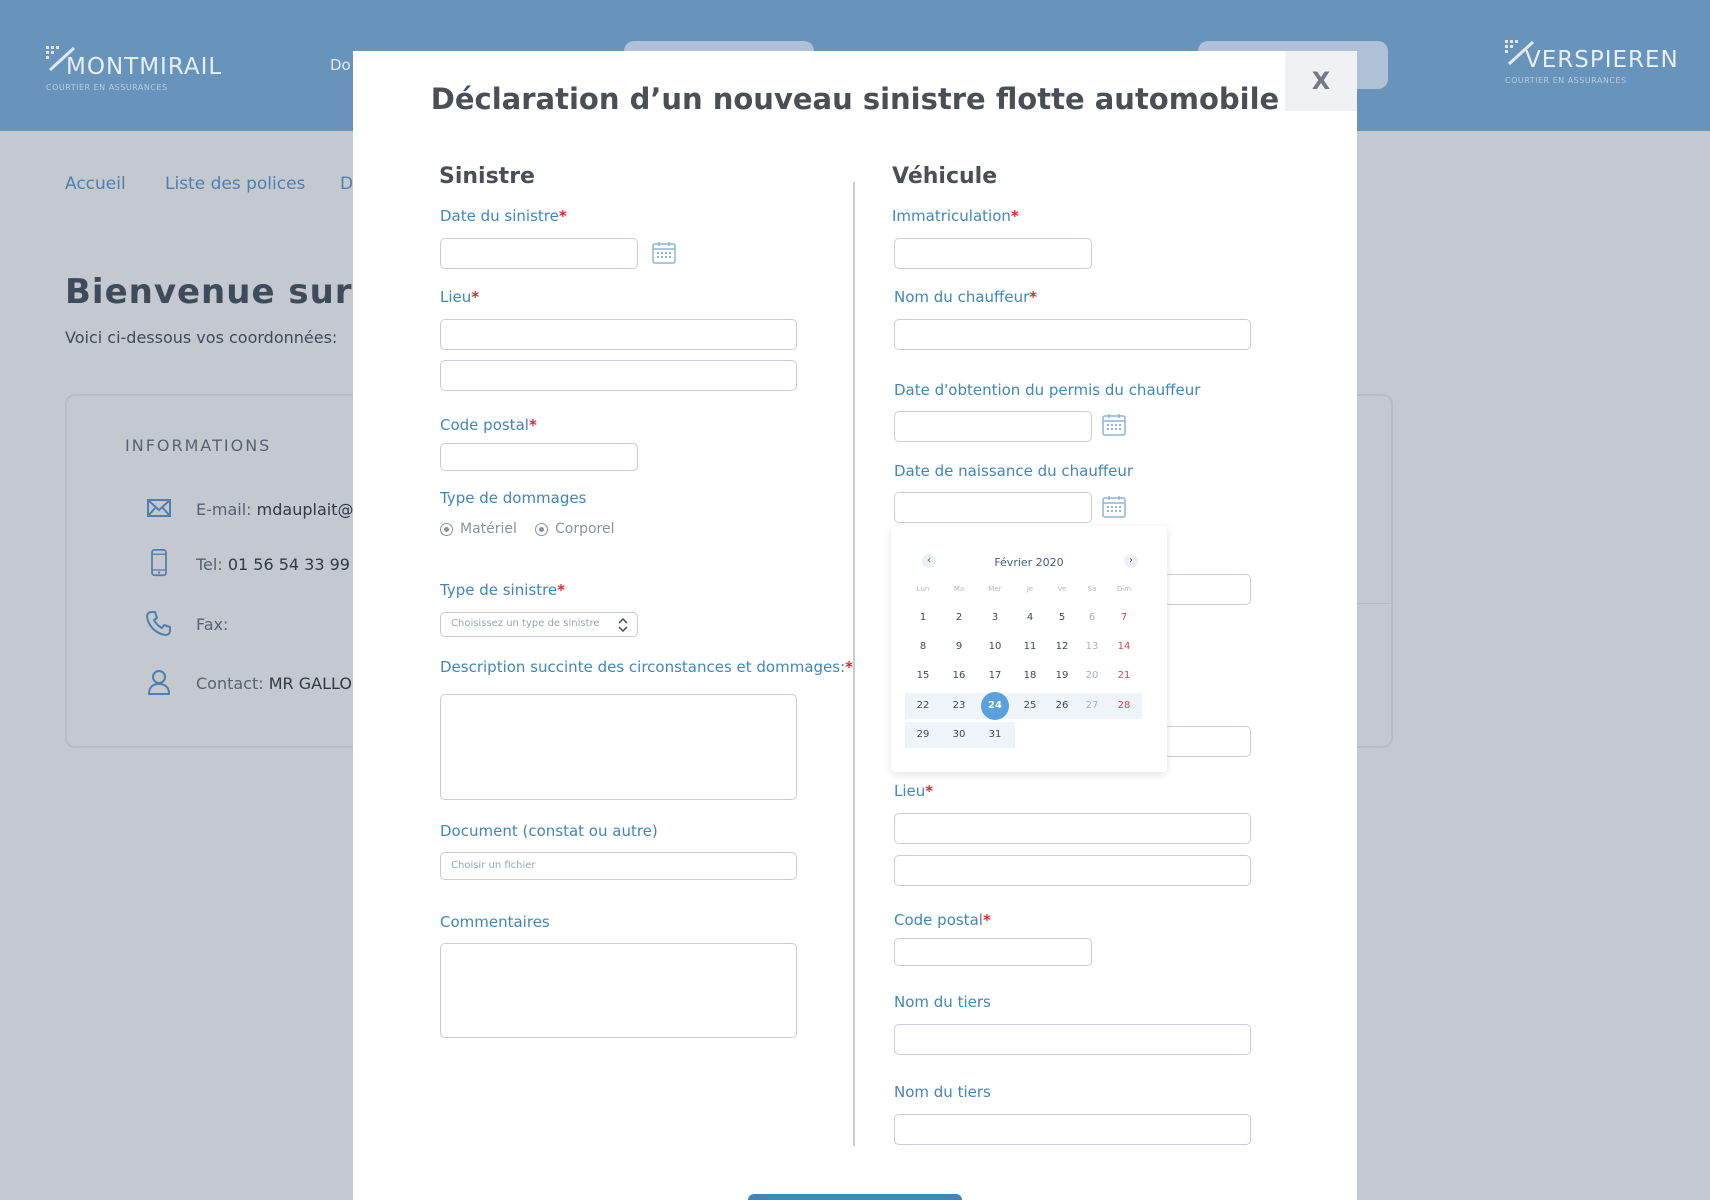  Describe the element at coordinates (923, 706) in the screenshot. I see `datepicker-day: 22` at that location.